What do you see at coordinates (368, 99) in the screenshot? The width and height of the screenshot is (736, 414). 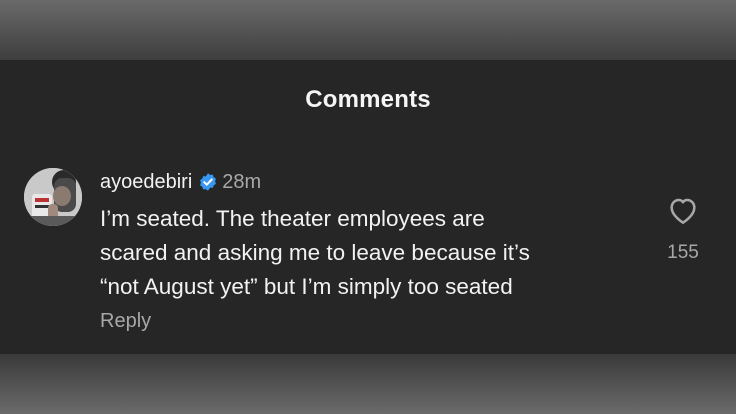 I see `page-title: Comments` at bounding box center [368, 99].